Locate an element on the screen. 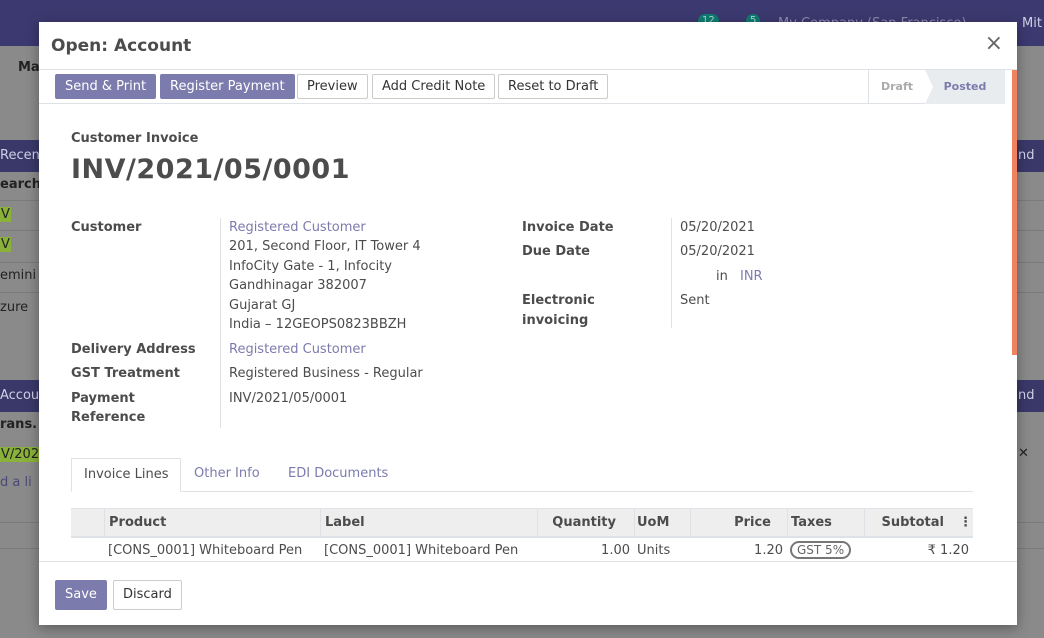  line-uom: Units is located at coordinates (653, 549).